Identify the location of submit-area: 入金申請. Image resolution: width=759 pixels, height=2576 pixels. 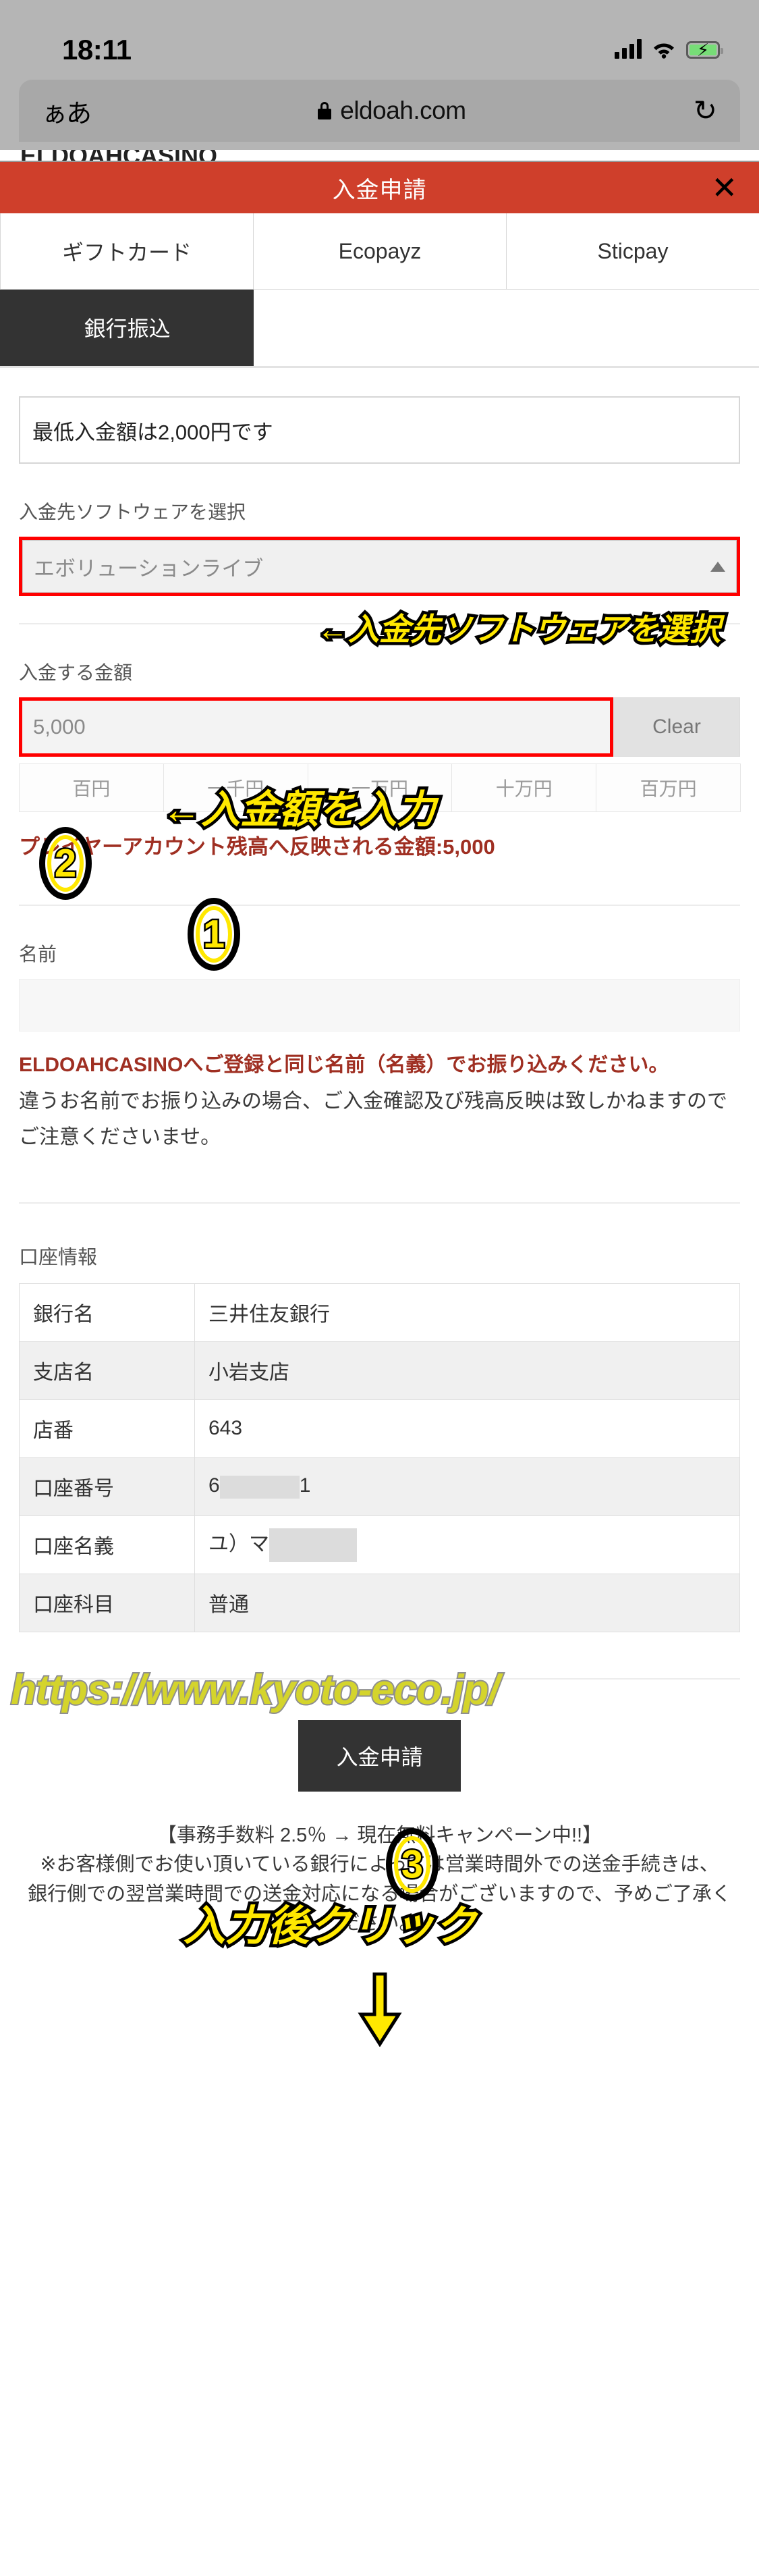
(379, 1755).